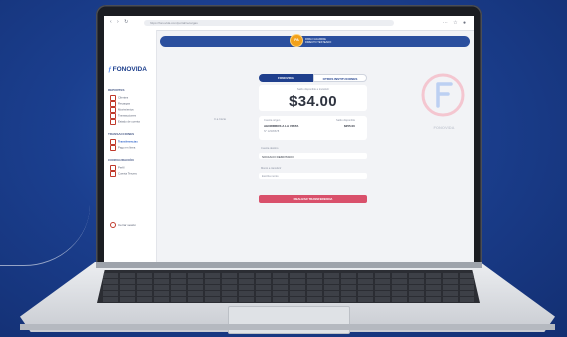 This screenshot has height=337, width=567. I want to click on amount-input: Escriba monto, so click(313, 176).